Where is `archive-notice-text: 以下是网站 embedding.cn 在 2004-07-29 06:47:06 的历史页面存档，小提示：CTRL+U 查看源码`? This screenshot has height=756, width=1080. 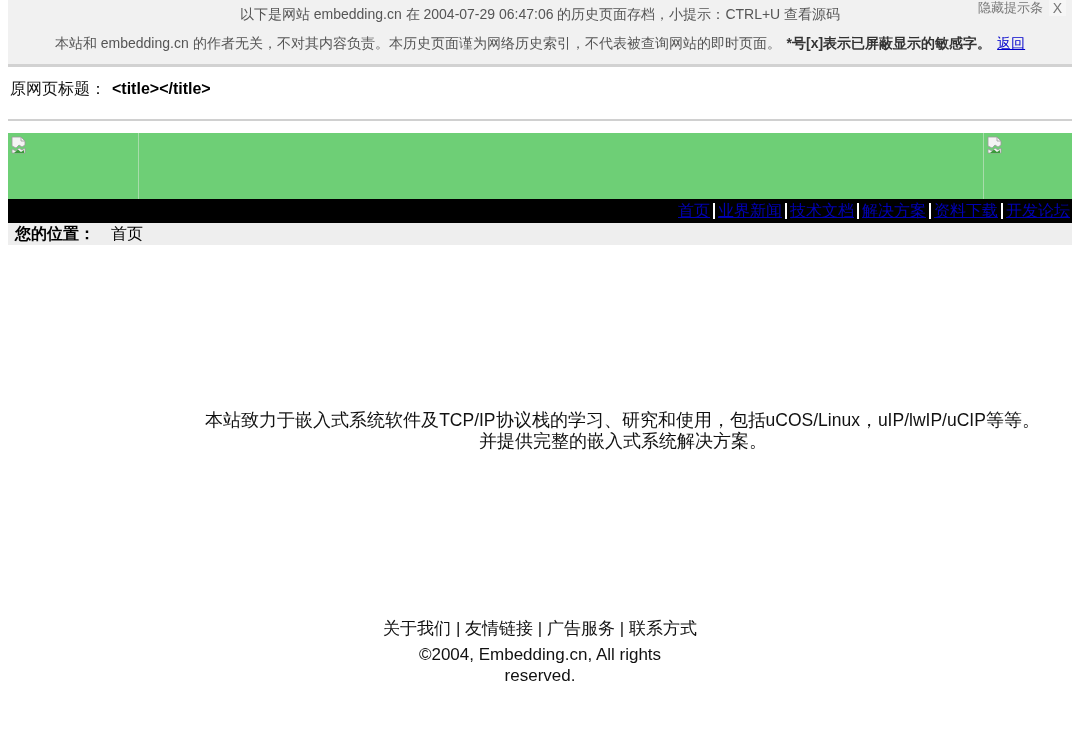 archive-notice-text: 以下是网站 embedding.cn 在 2004-07-29 06:47:06 的历史页面存档，小提示：CTRL+U 查看源码 is located at coordinates (540, 14).